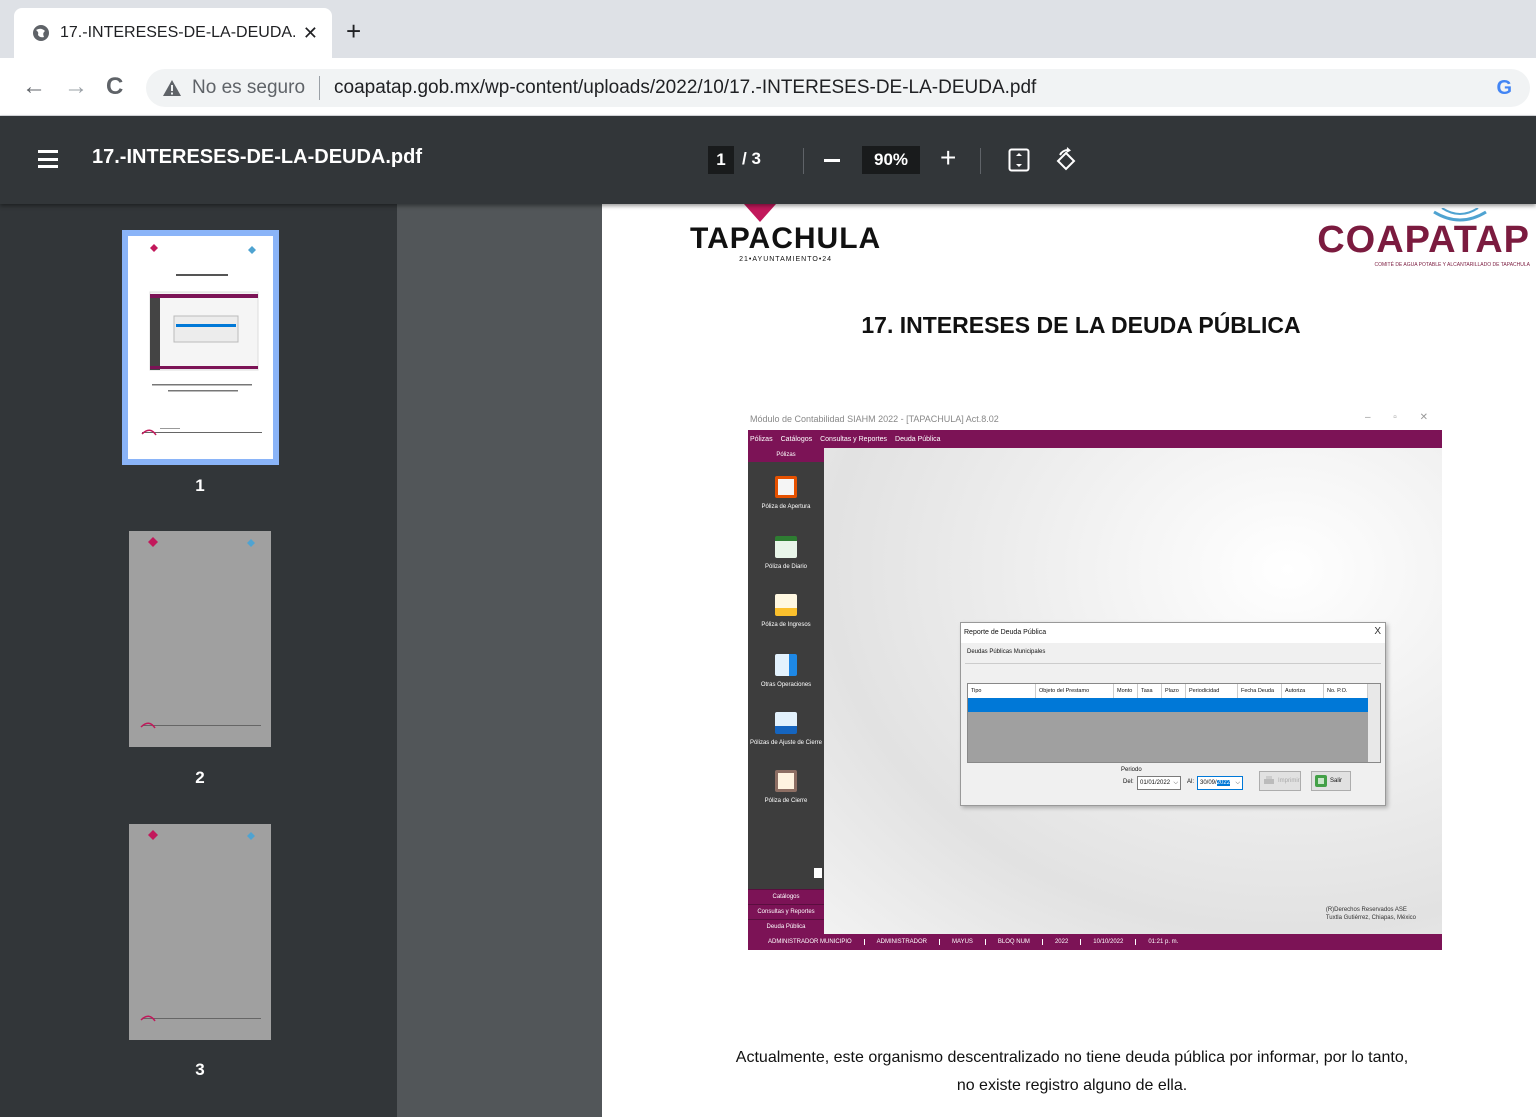 This screenshot has width=1536, height=1117. What do you see at coordinates (41, 33) in the screenshot?
I see `globe-icon` at bounding box center [41, 33].